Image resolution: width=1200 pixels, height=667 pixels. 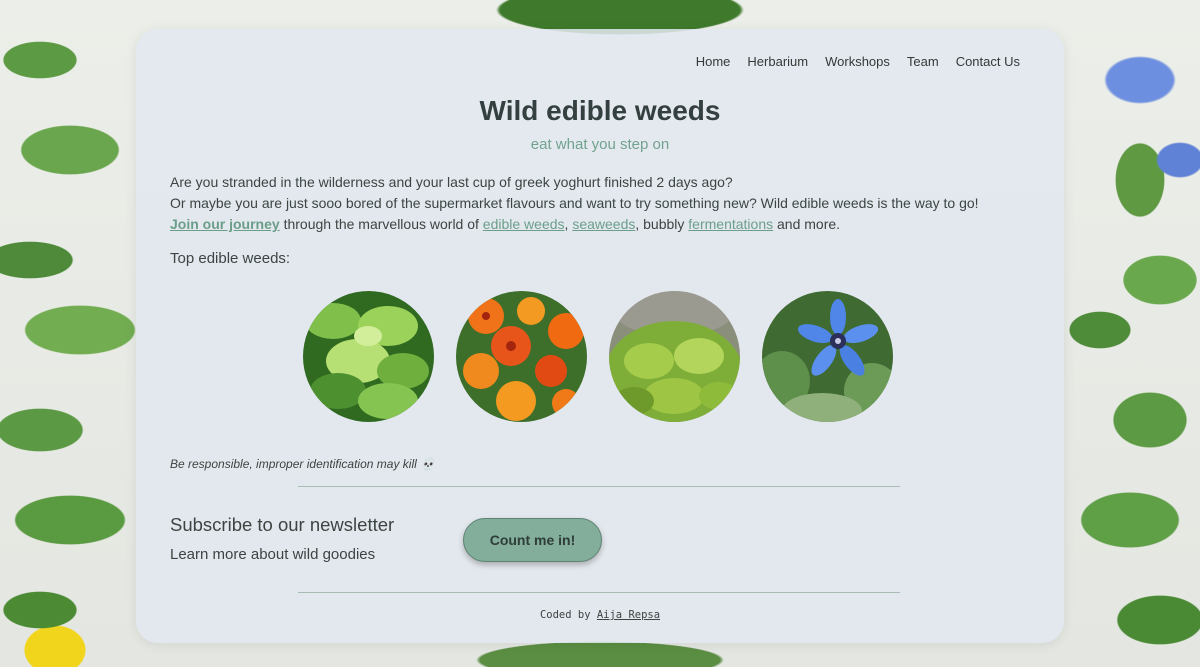 I want to click on weed-image-nettle, so click(x=368, y=356).